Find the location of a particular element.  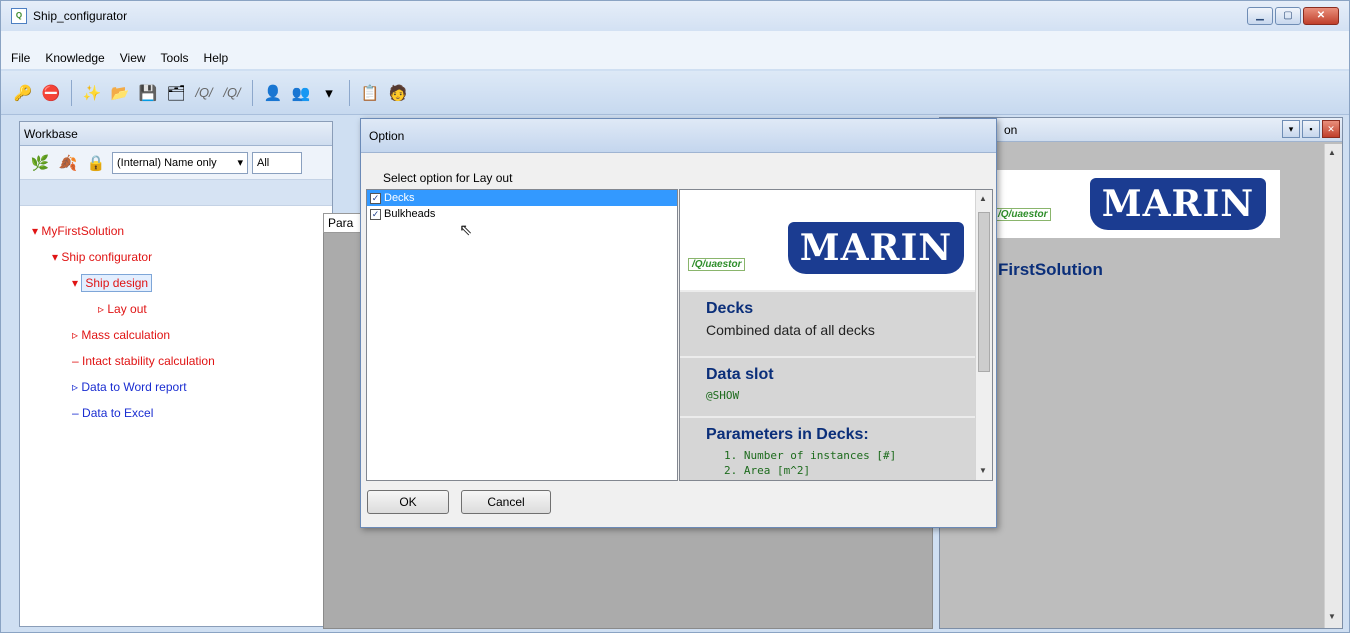

tree-node-ship-configurator: ▾ Ship configurator is located at coordinates (121, 257).